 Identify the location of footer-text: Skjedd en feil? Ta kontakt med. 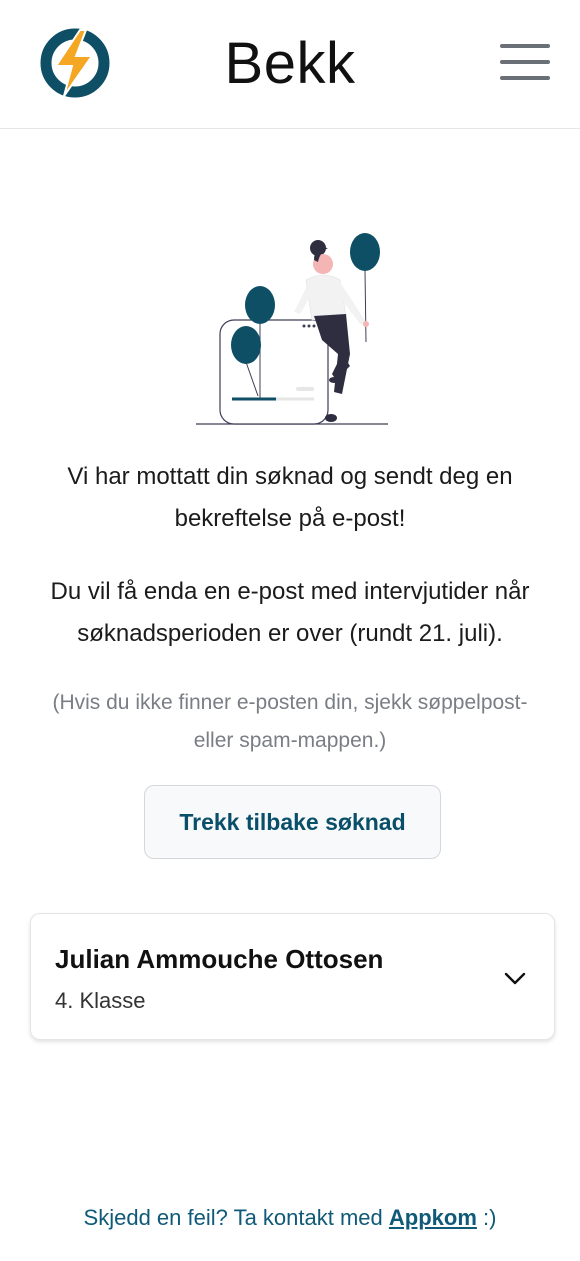
(233, 1217).